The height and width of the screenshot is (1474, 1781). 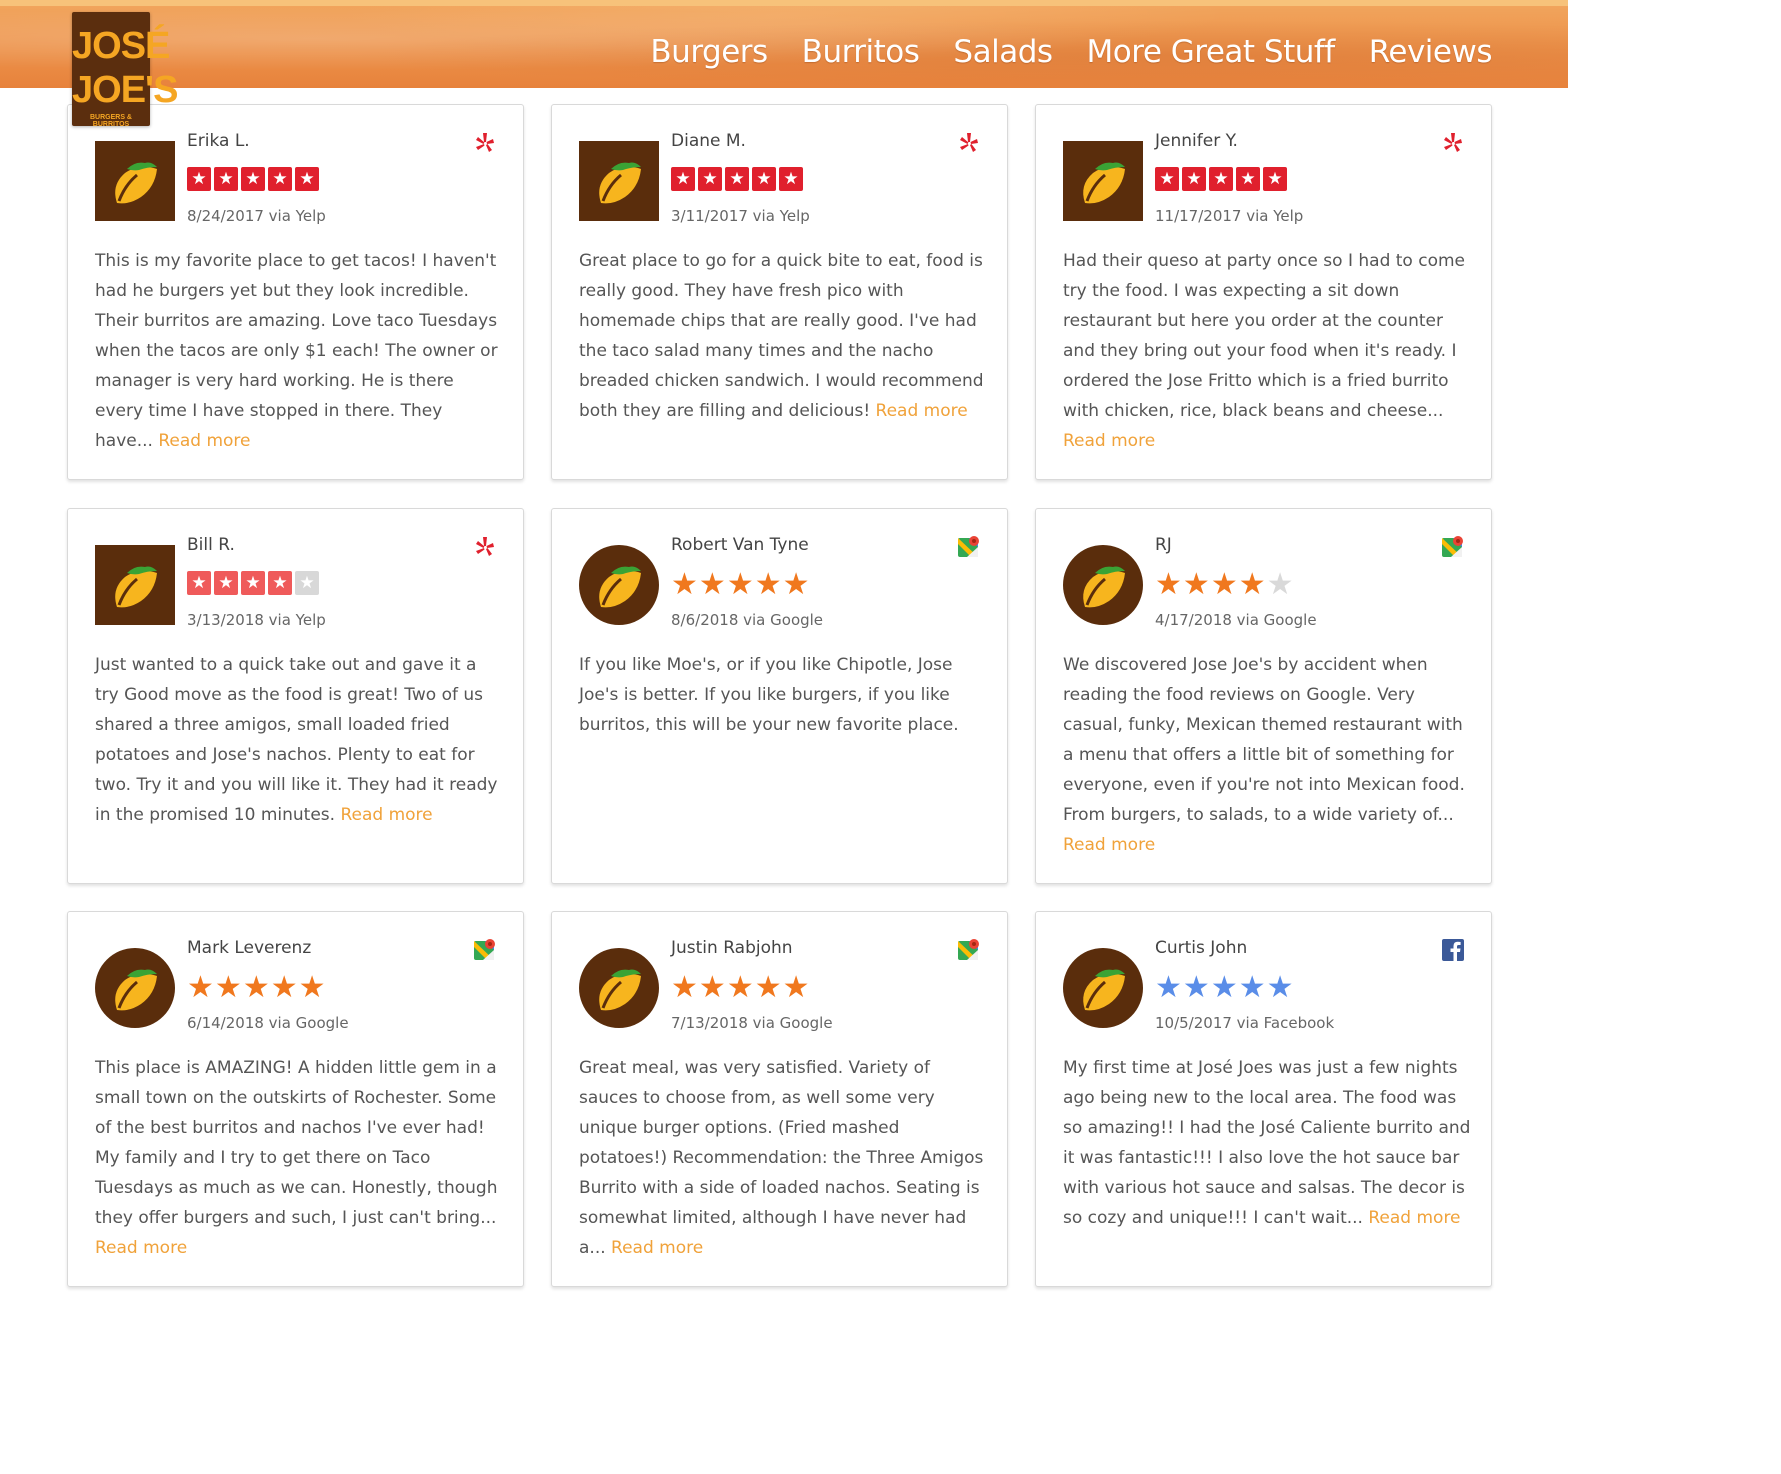 I want to click on nav-more-great-stuff: More Great Stuff, so click(x=1211, y=52).